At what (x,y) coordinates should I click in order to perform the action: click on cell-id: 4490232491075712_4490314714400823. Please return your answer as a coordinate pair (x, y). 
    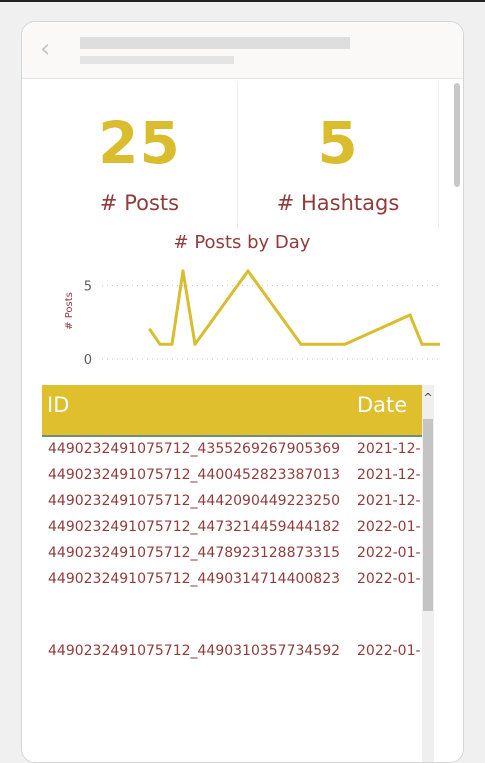
    Looking at the image, I should click on (194, 579).